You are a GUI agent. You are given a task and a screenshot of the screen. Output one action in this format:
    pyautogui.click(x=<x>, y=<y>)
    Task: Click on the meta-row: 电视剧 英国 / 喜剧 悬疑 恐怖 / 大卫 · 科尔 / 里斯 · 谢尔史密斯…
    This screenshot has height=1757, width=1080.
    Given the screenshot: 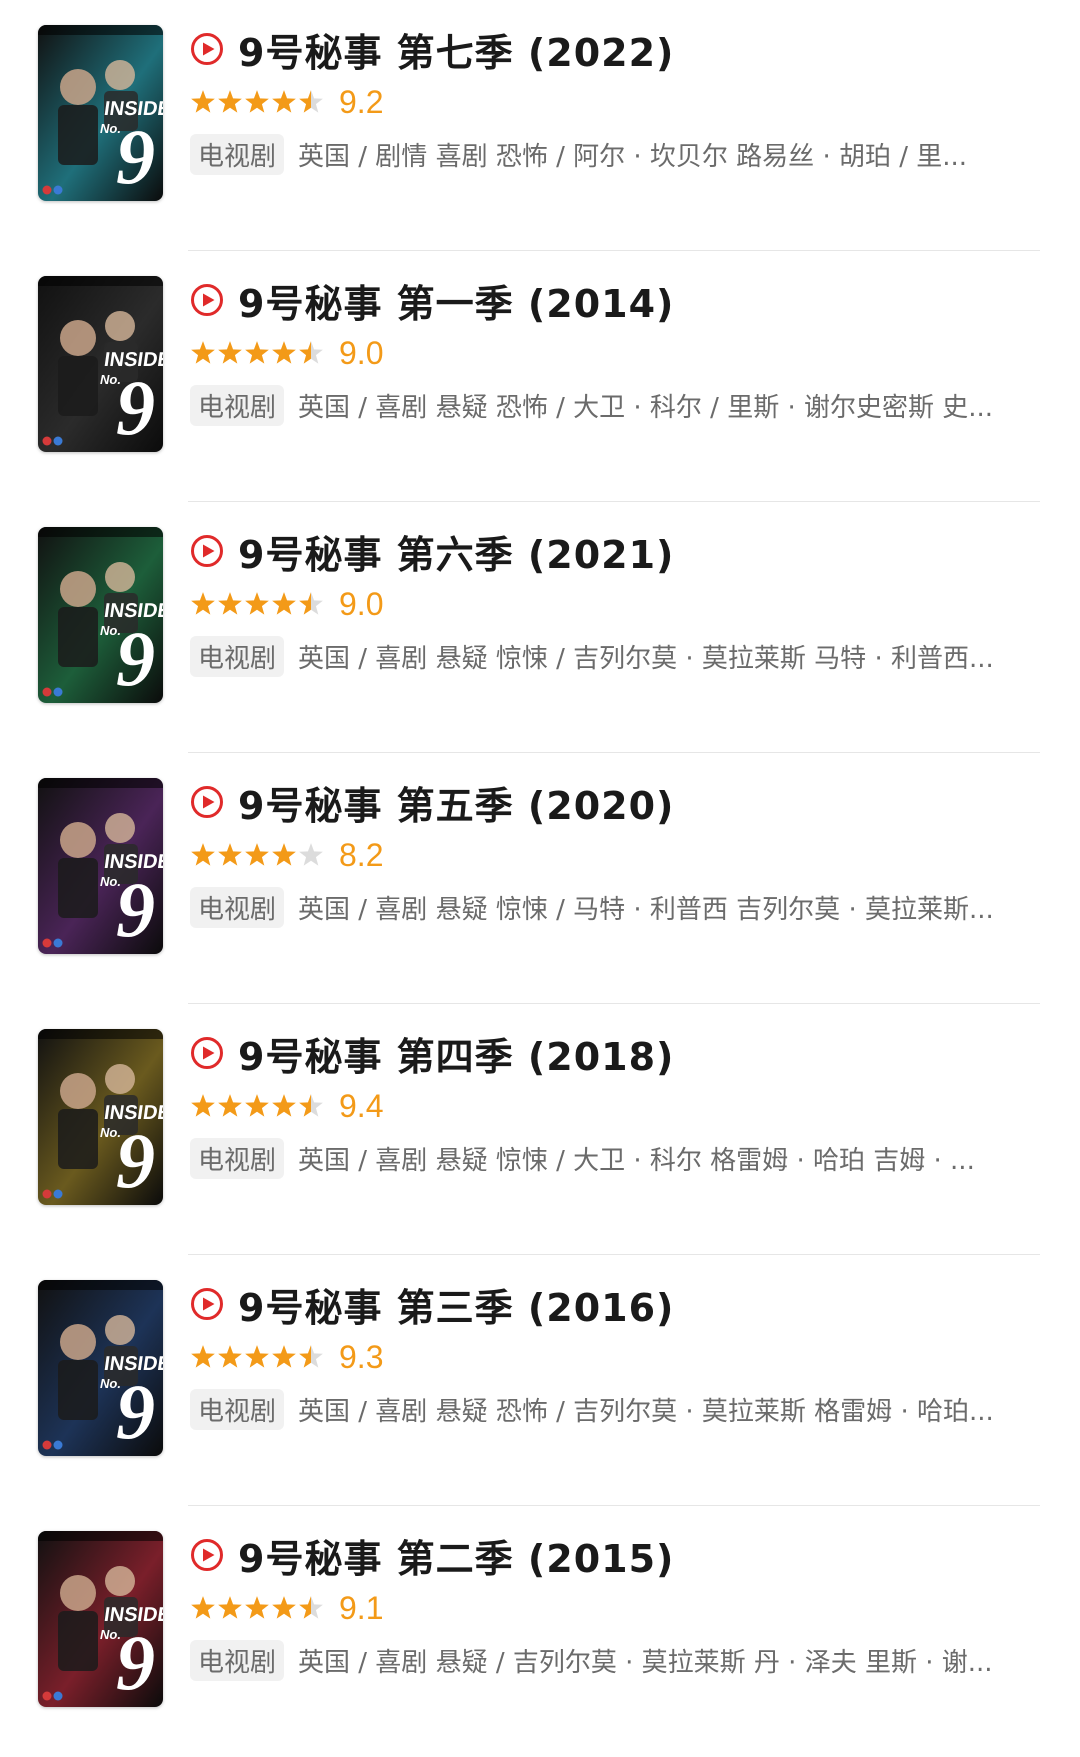 What is the action you would take?
    pyautogui.click(x=615, y=405)
    